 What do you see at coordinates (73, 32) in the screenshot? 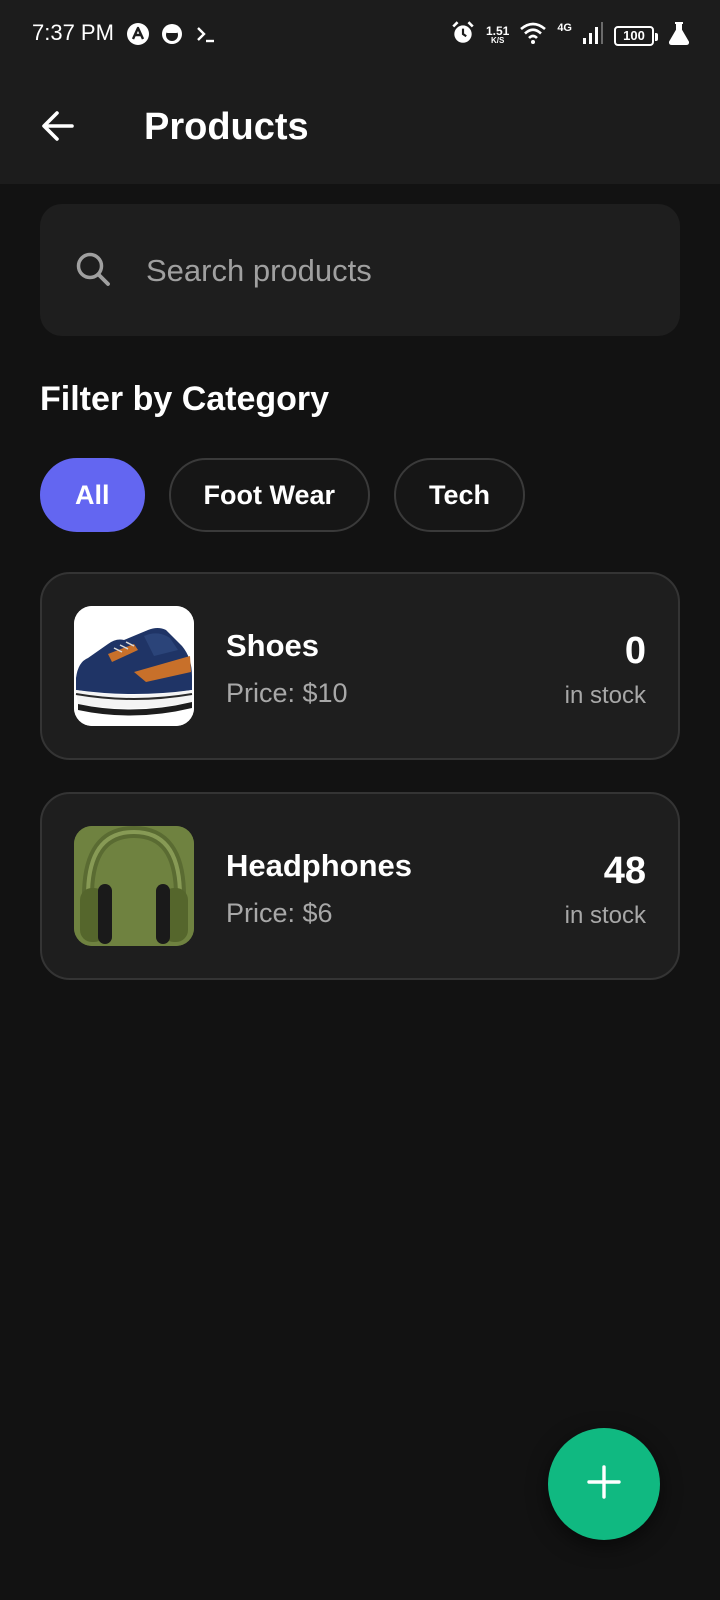
I see `status-time: 7:37 PM` at bounding box center [73, 32].